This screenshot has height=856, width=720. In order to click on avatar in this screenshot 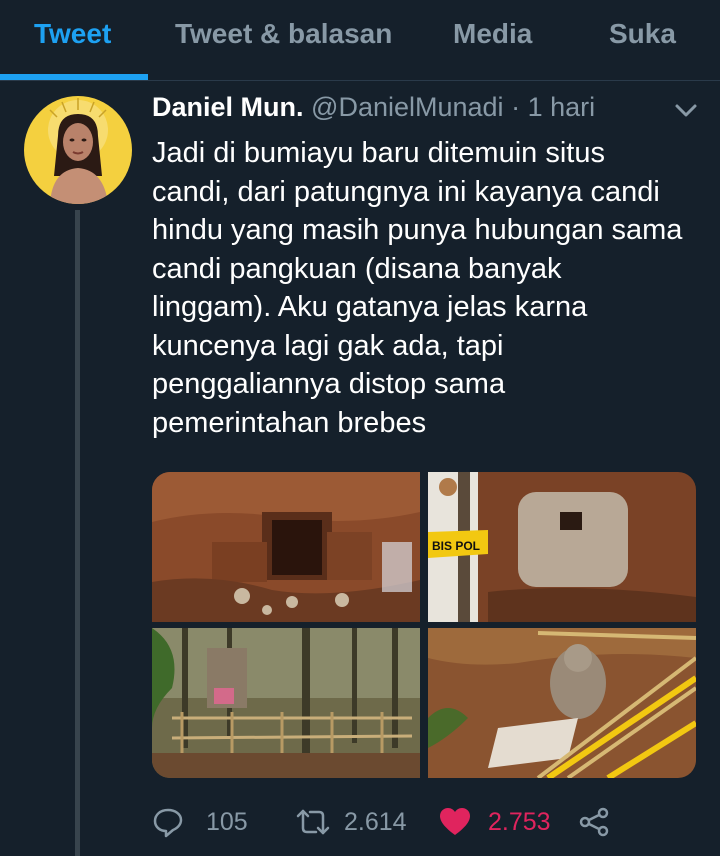, I will do `click(78, 150)`.